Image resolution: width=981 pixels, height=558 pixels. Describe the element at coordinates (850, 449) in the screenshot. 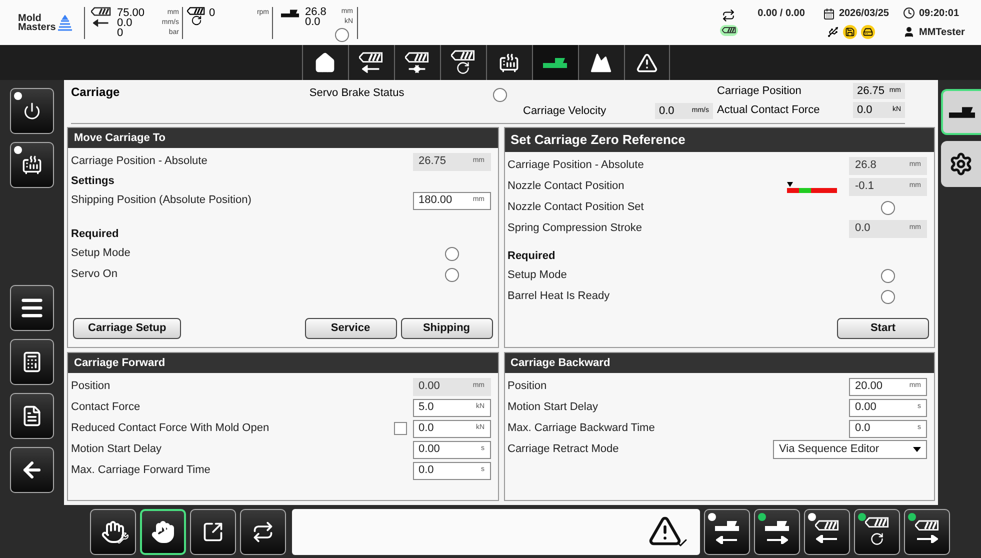

I see `dropdown: Via Sequence Editor` at that location.